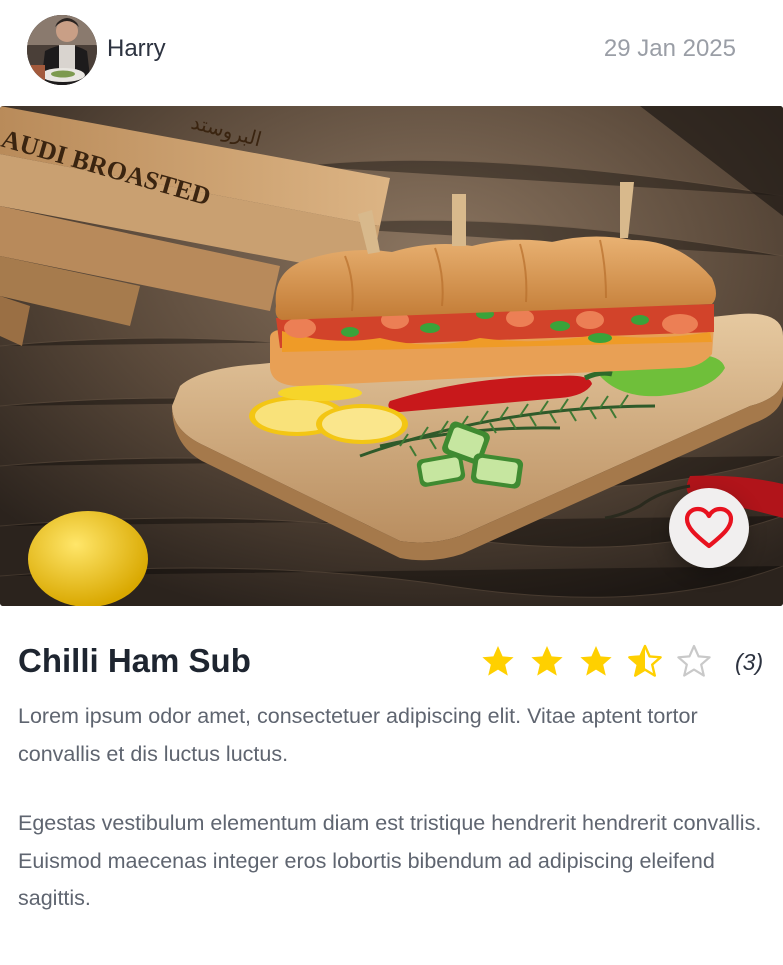 Image resolution: width=783 pixels, height=965 pixels. What do you see at coordinates (134, 660) in the screenshot?
I see `dish-title: Chilli Ham Sub` at bounding box center [134, 660].